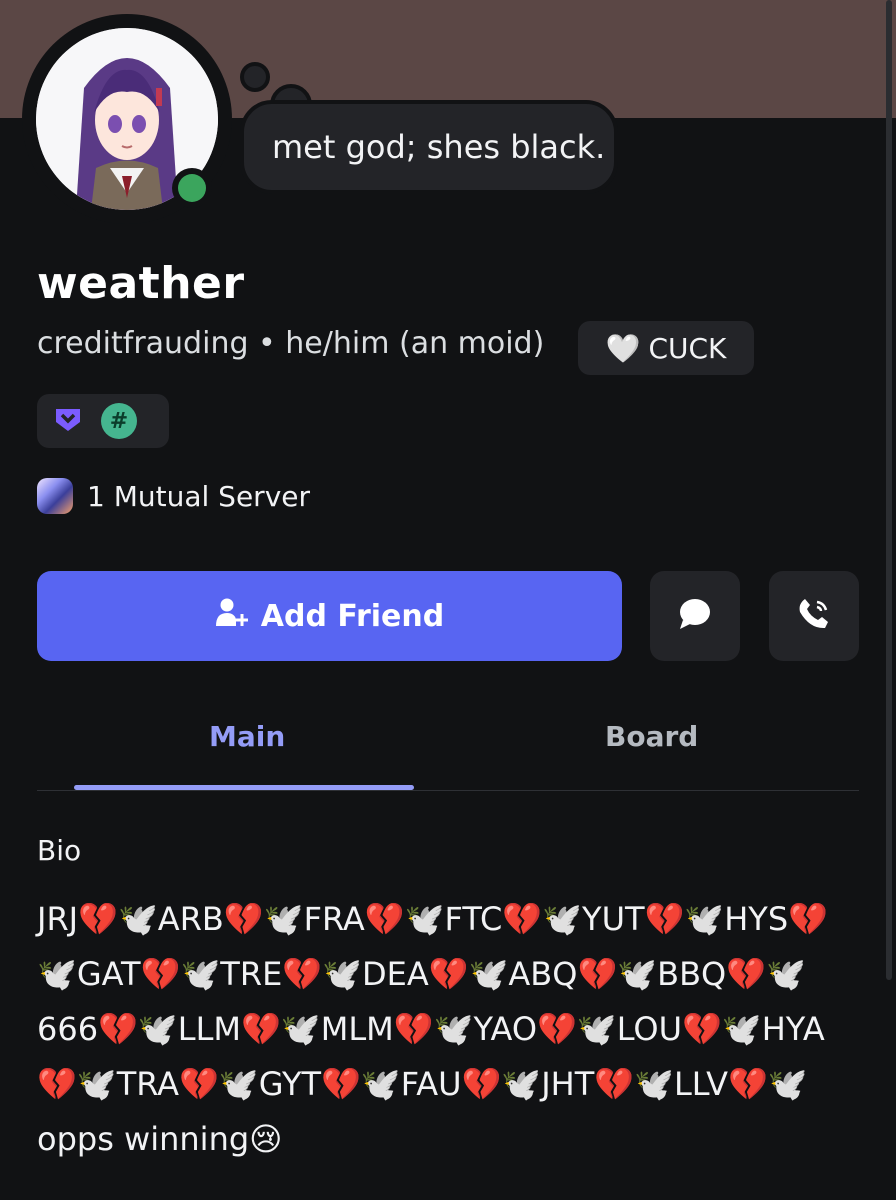  Describe the element at coordinates (623, 348) in the screenshot. I see `white-heart-icon: 🤍` at that location.